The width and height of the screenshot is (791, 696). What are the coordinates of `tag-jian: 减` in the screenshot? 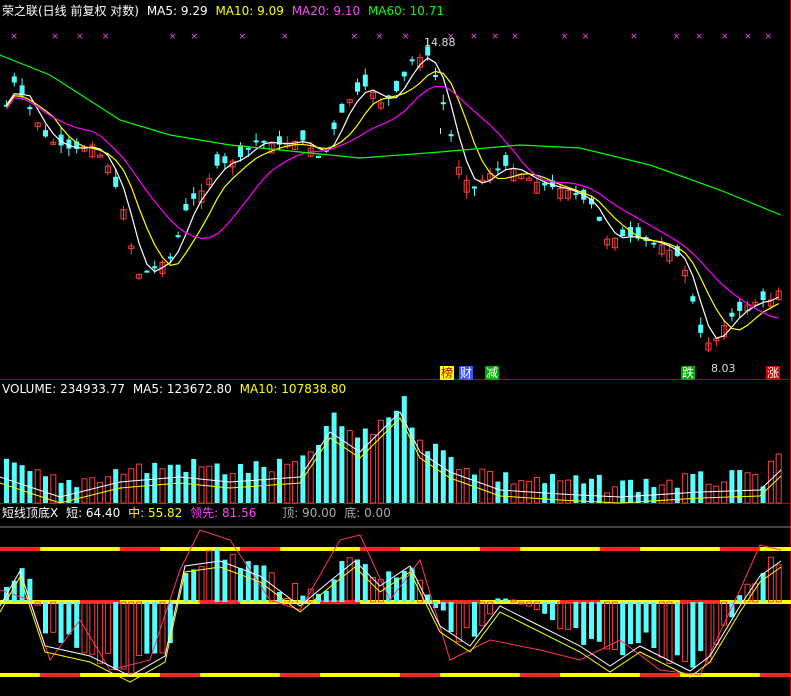 It's located at (492, 373).